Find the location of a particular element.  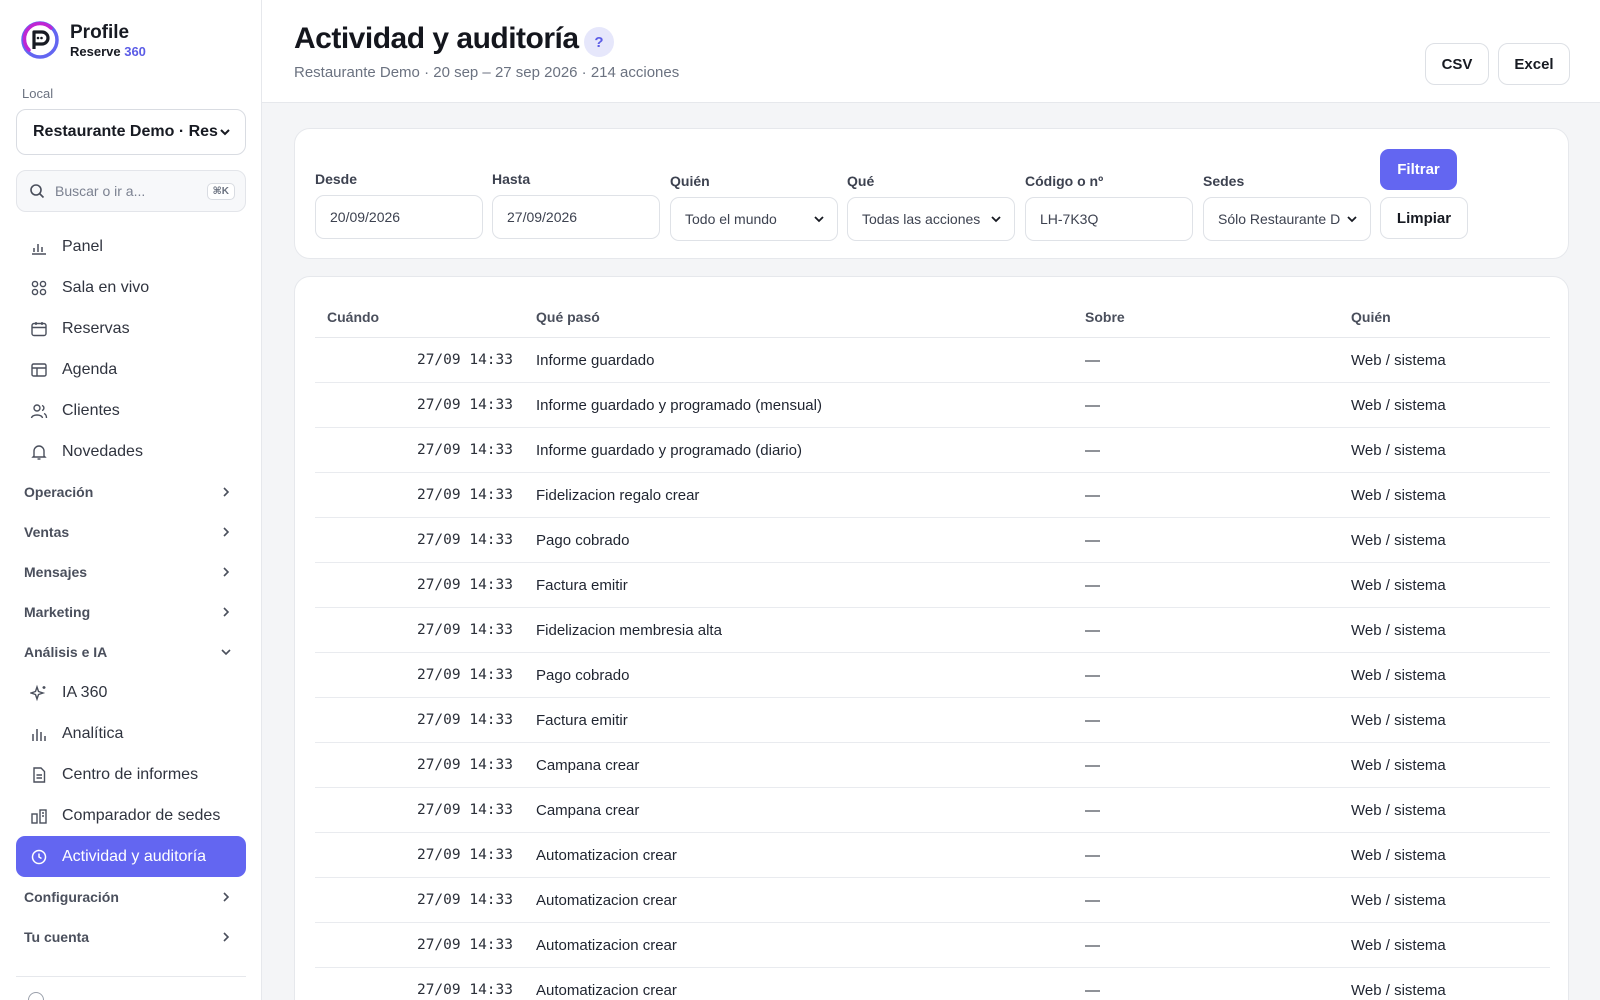

brand: Profile Reserve 360 is located at coordinates (83, 40).